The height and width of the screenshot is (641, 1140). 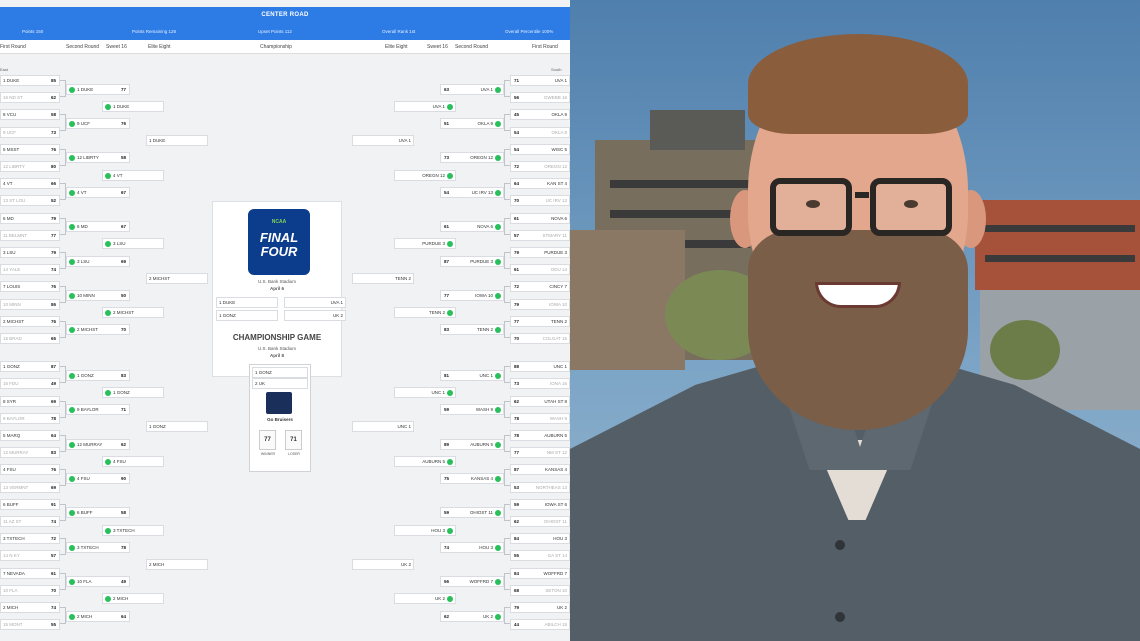 What do you see at coordinates (30, 304) in the screenshot?
I see `left-r1-slot: 10 MINN 86` at bounding box center [30, 304].